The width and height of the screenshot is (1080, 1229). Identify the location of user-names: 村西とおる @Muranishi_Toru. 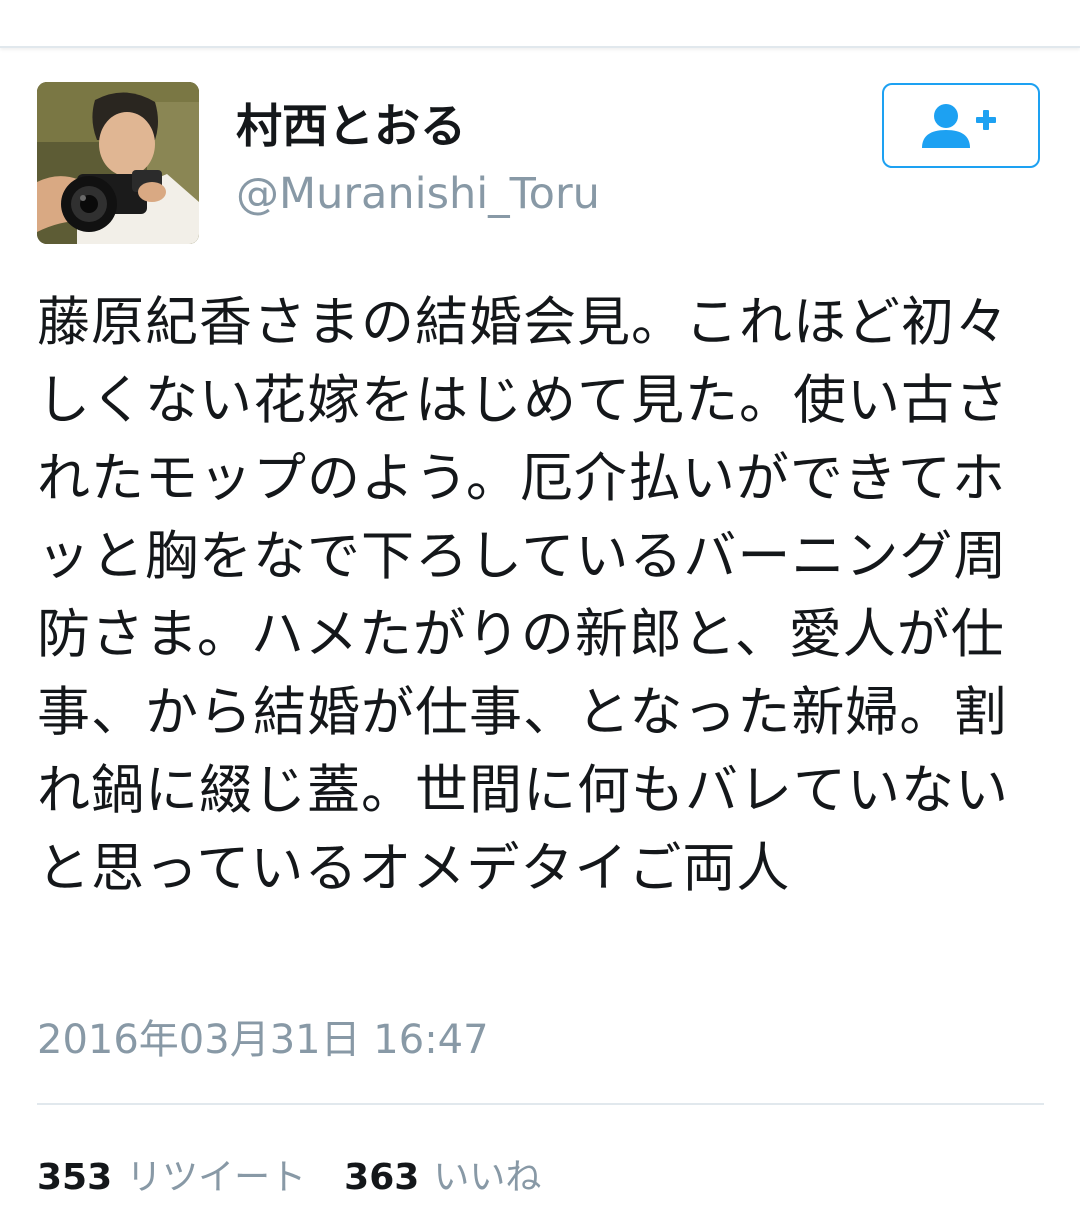
(418, 159).